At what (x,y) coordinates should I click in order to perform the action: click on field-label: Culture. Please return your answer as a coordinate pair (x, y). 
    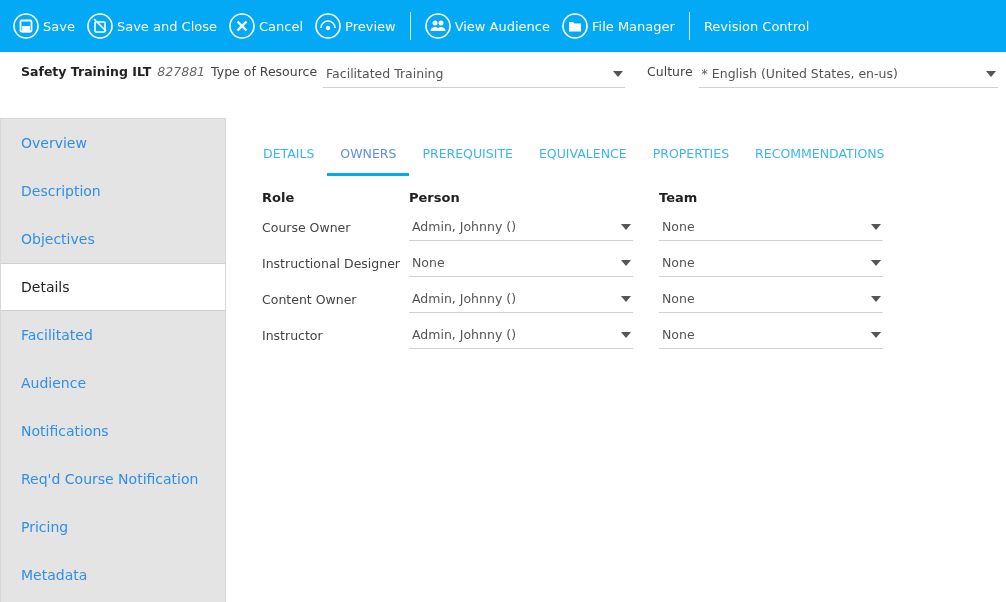
    Looking at the image, I should click on (670, 71).